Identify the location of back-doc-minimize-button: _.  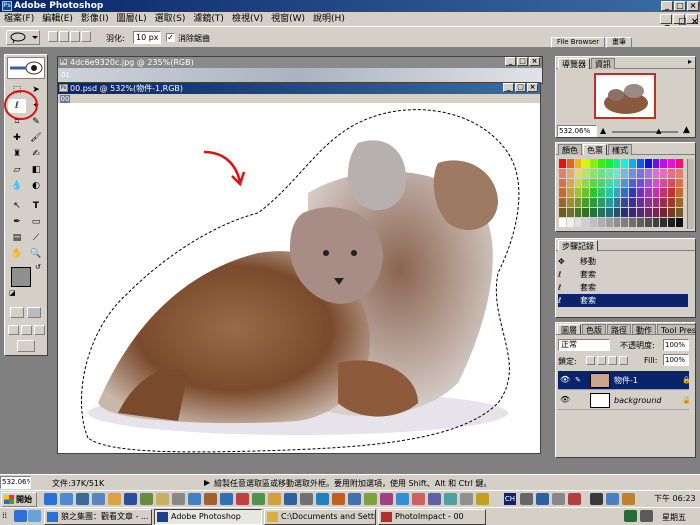
(510, 61).